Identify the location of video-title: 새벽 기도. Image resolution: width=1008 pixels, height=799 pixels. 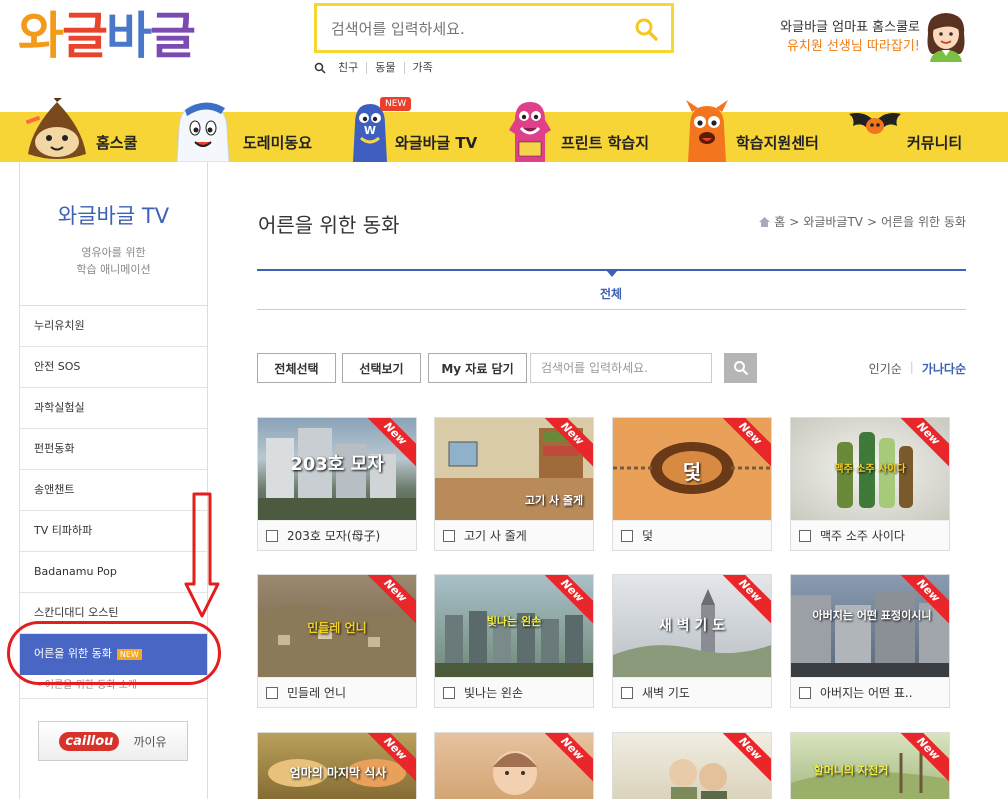
(666, 692).